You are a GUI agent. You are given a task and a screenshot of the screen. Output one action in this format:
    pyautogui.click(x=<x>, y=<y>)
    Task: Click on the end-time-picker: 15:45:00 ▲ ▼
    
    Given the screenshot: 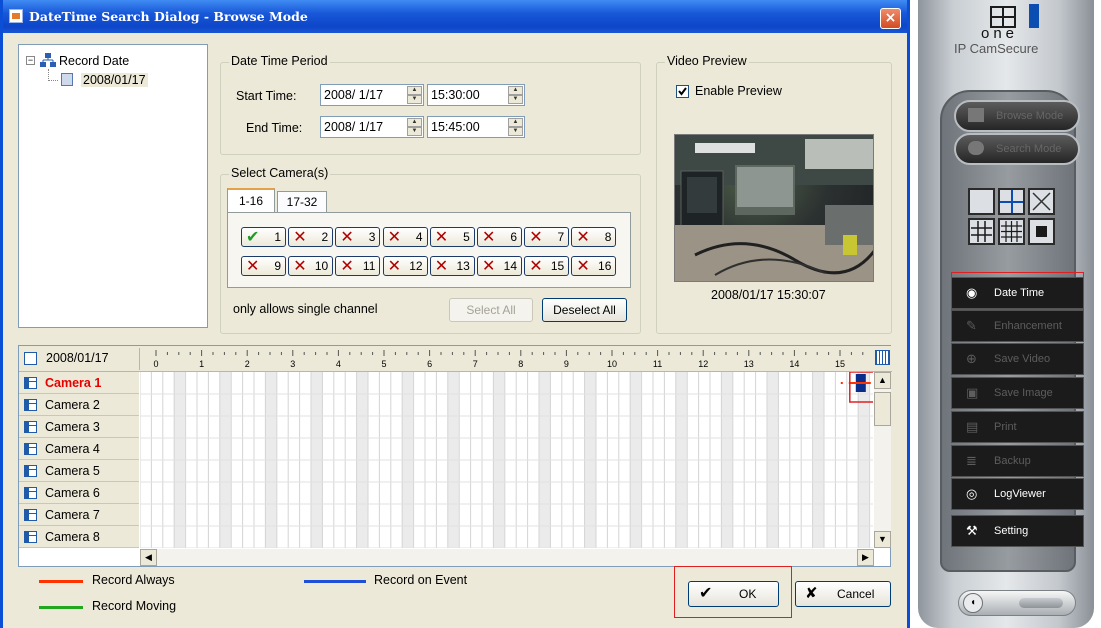 What is the action you would take?
    pyautogui.click(x=476, y=127)
    